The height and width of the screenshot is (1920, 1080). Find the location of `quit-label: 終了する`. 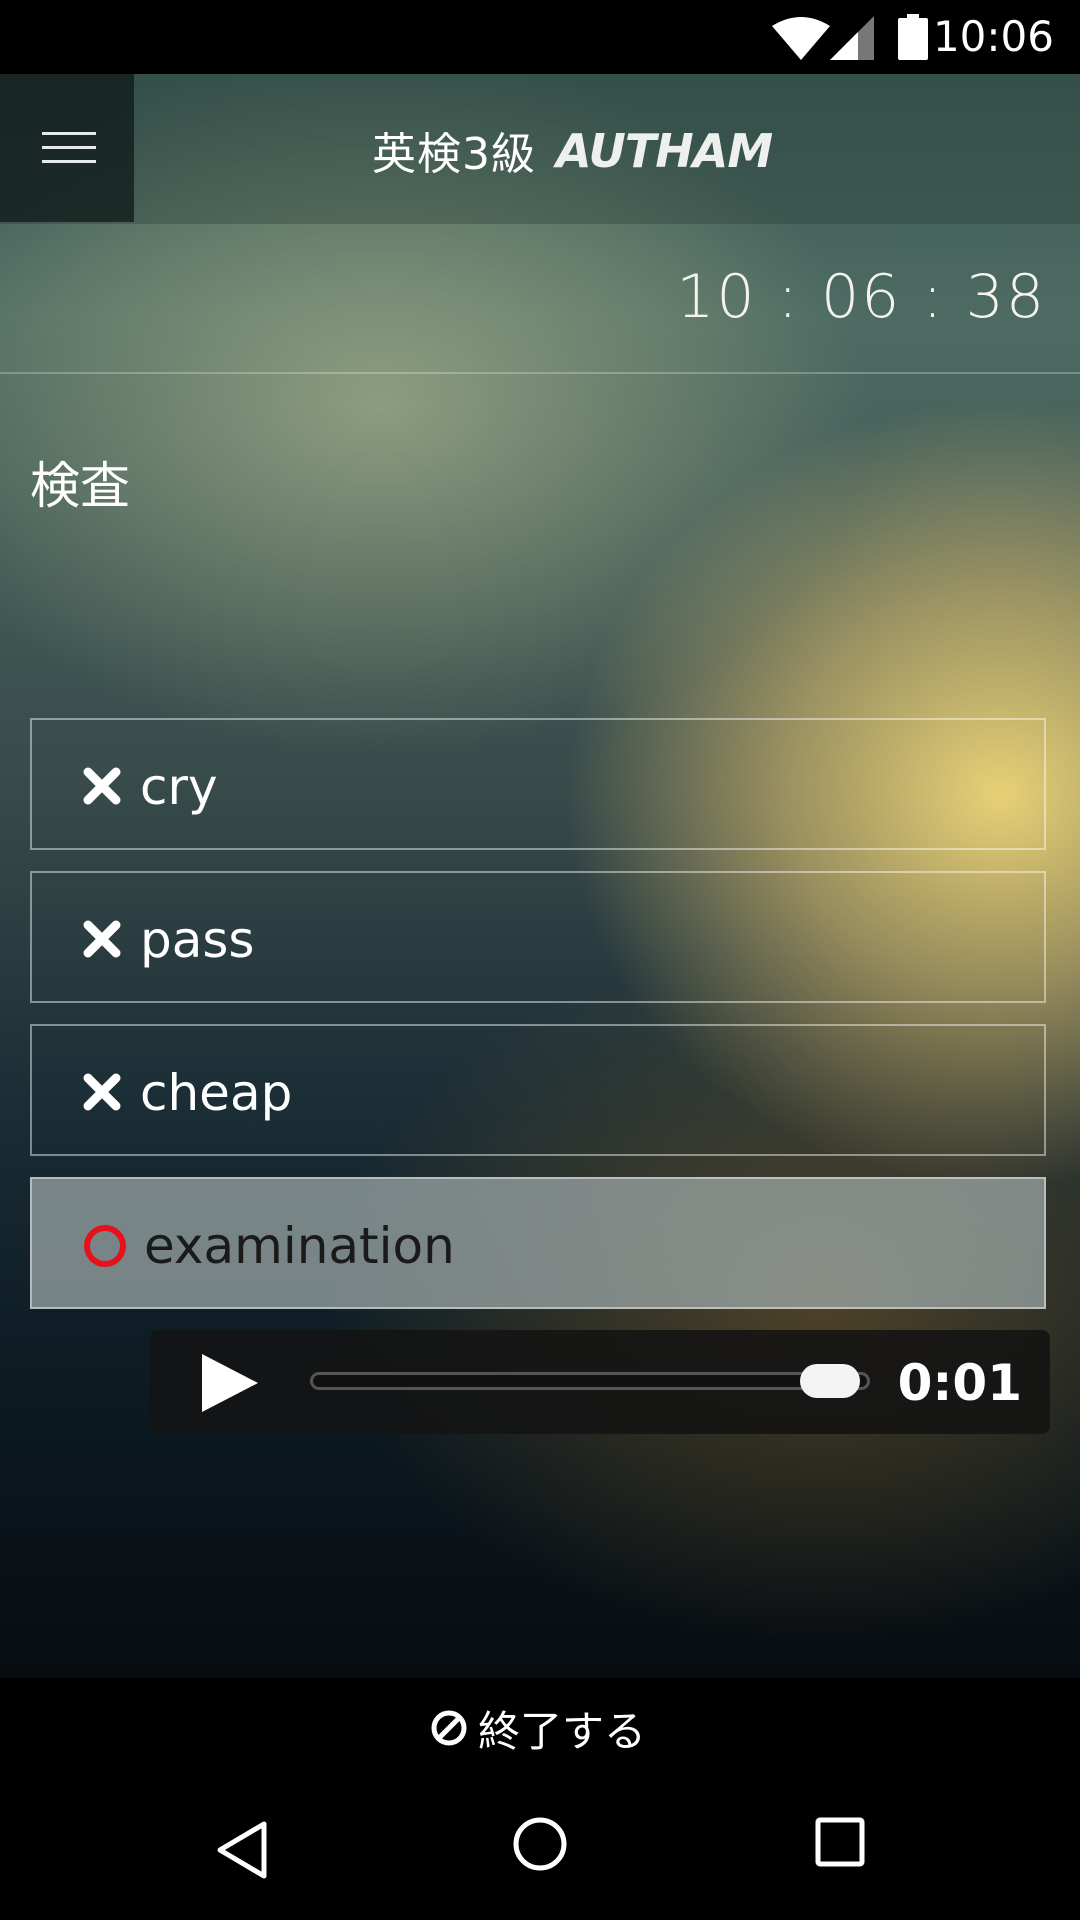

quit-label: 終了する is located at coordinates (562, 1731).